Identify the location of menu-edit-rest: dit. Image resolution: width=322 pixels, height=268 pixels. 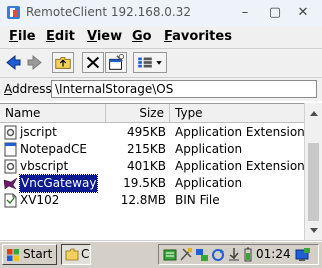
(64, 36).